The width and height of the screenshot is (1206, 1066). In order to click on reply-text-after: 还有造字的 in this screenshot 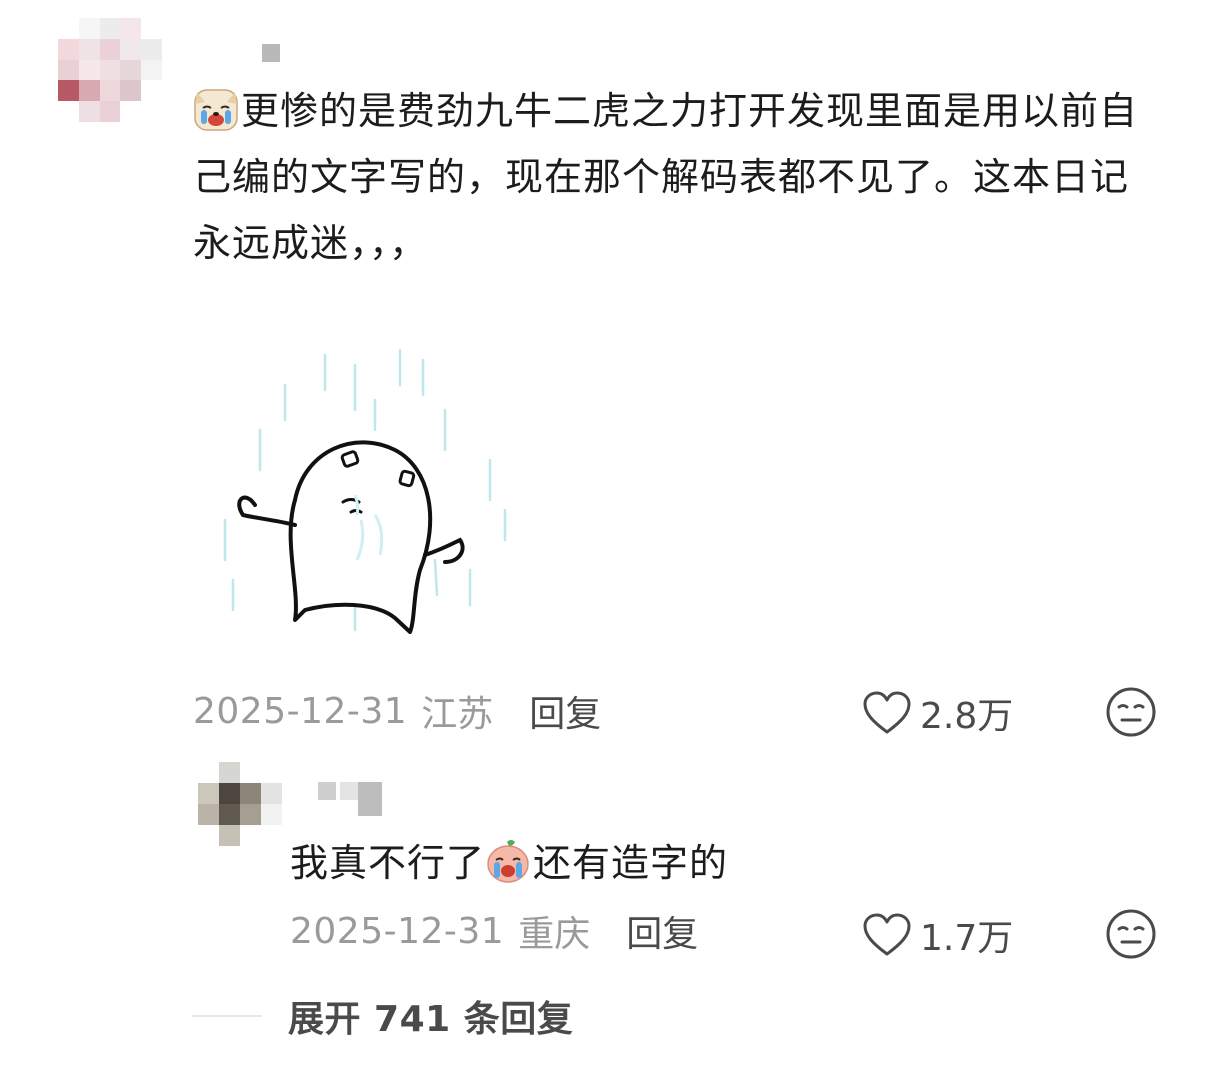, I will do `click(631, 863)`.